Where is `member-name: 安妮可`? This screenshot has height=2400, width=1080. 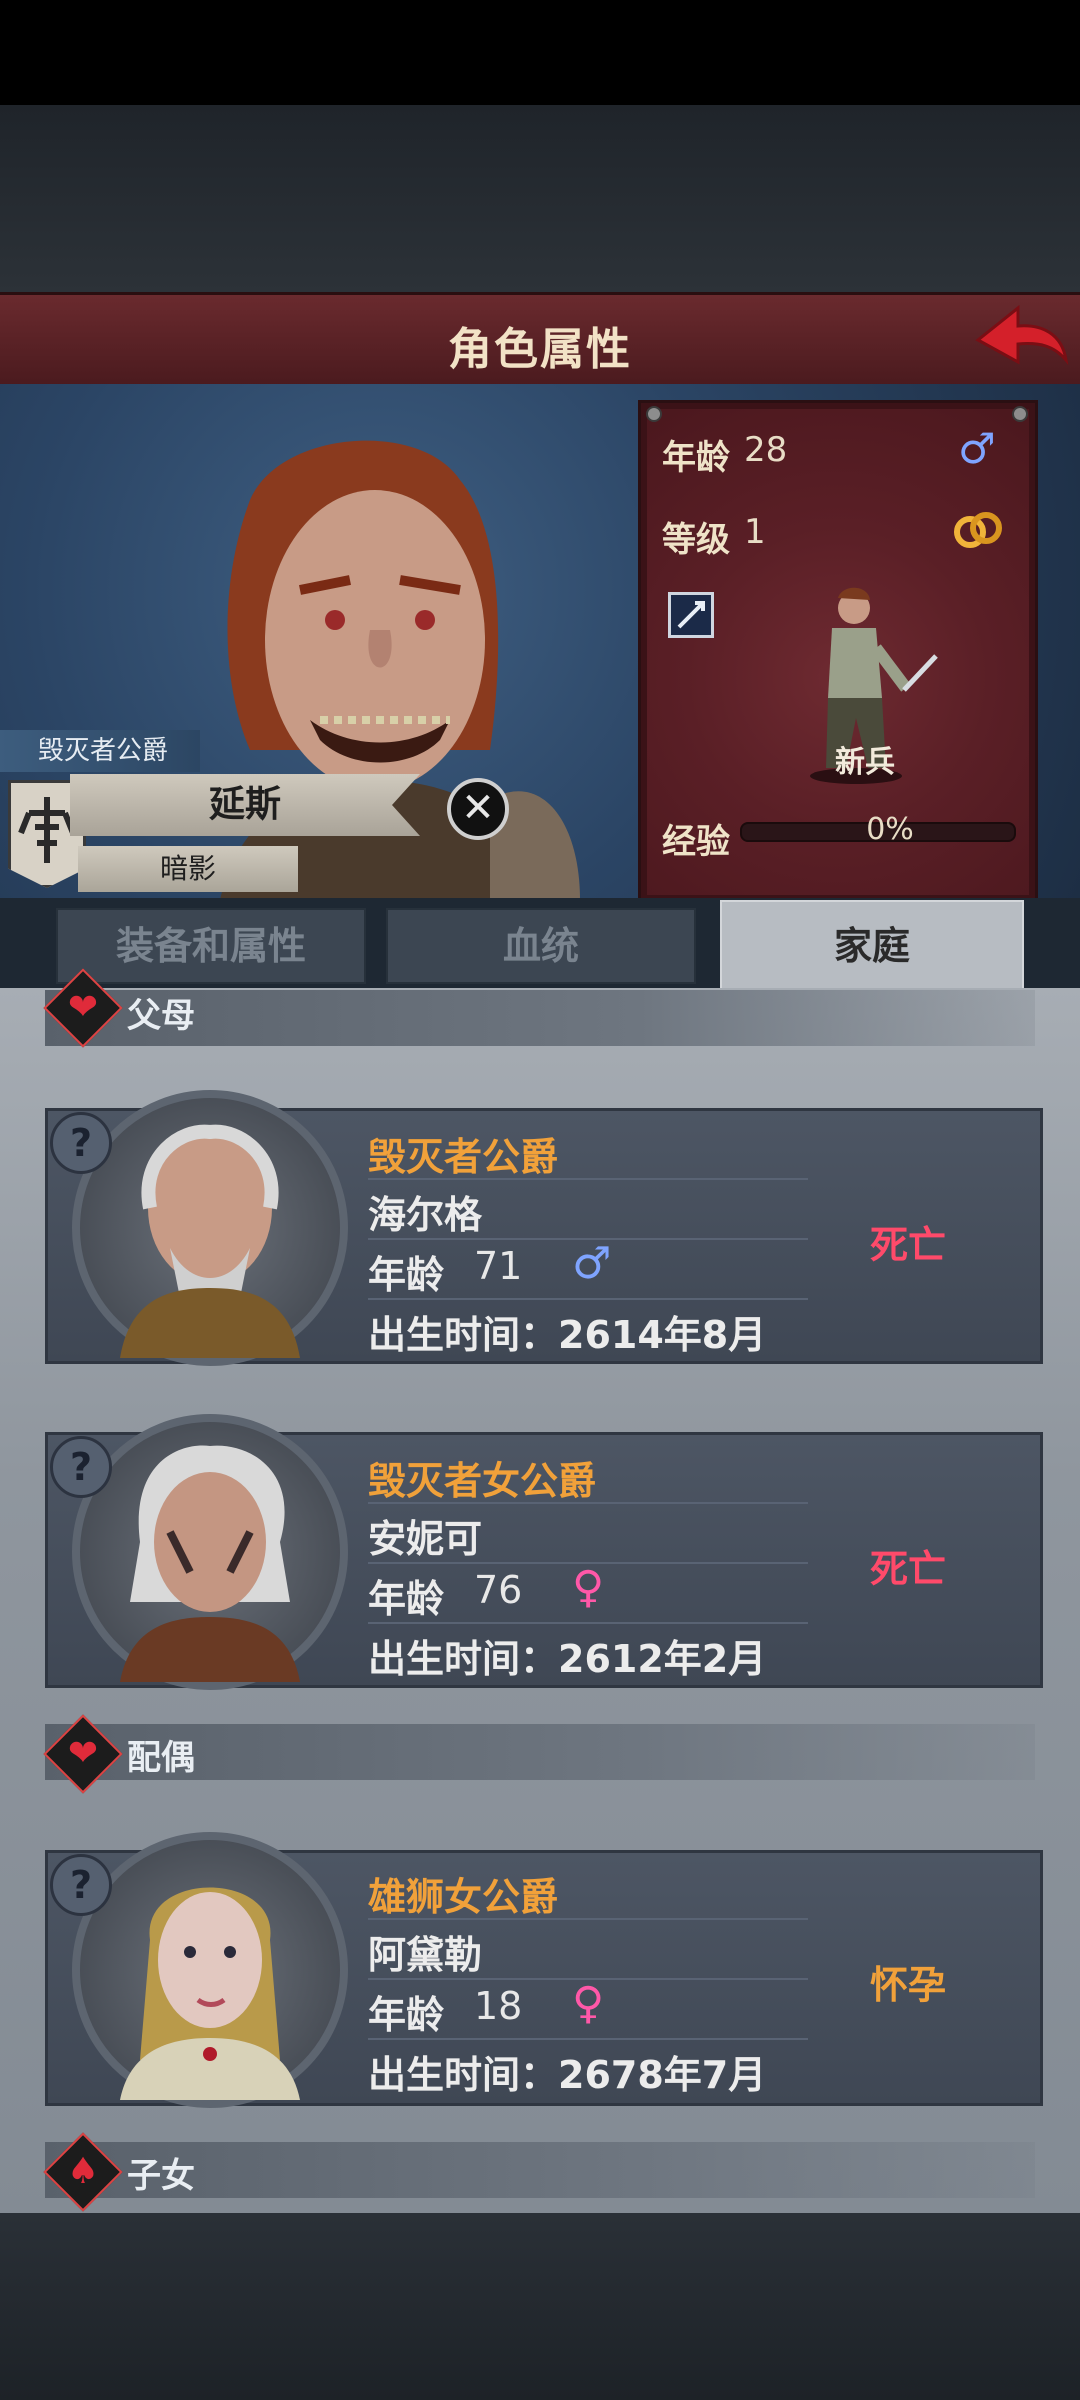
member-name: 安妮可 is located at coordinates (425, 1539).